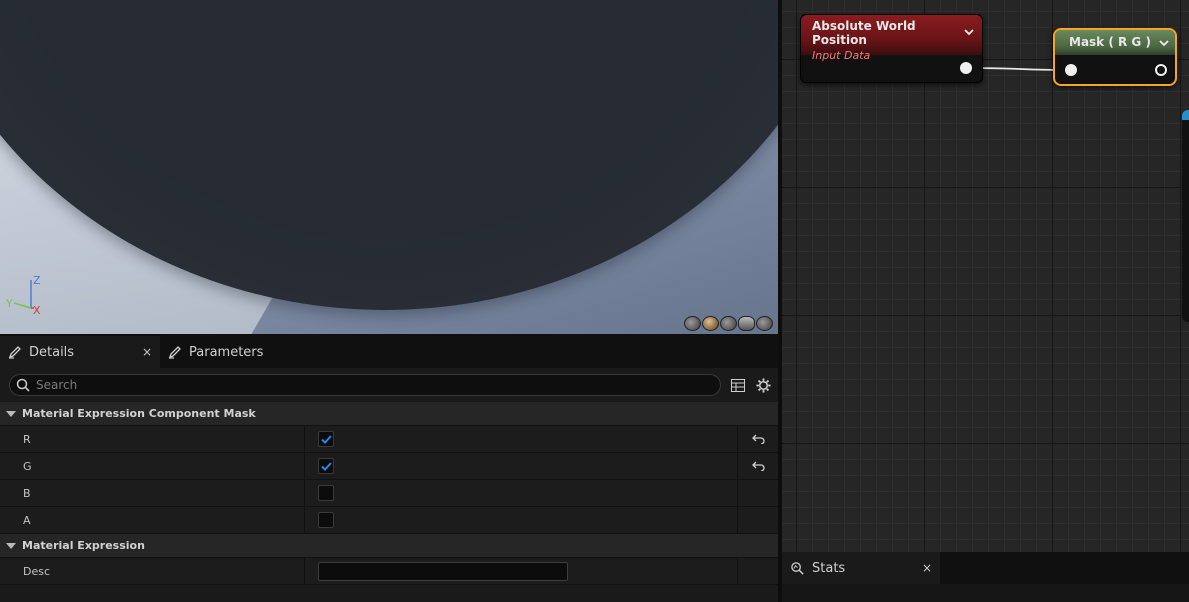 The width and height of the screenshot is (1189, 602). Describe the element at coordinates (389, 546) in the screenshot. I see `category-material-expression: Material Expression` at that location.